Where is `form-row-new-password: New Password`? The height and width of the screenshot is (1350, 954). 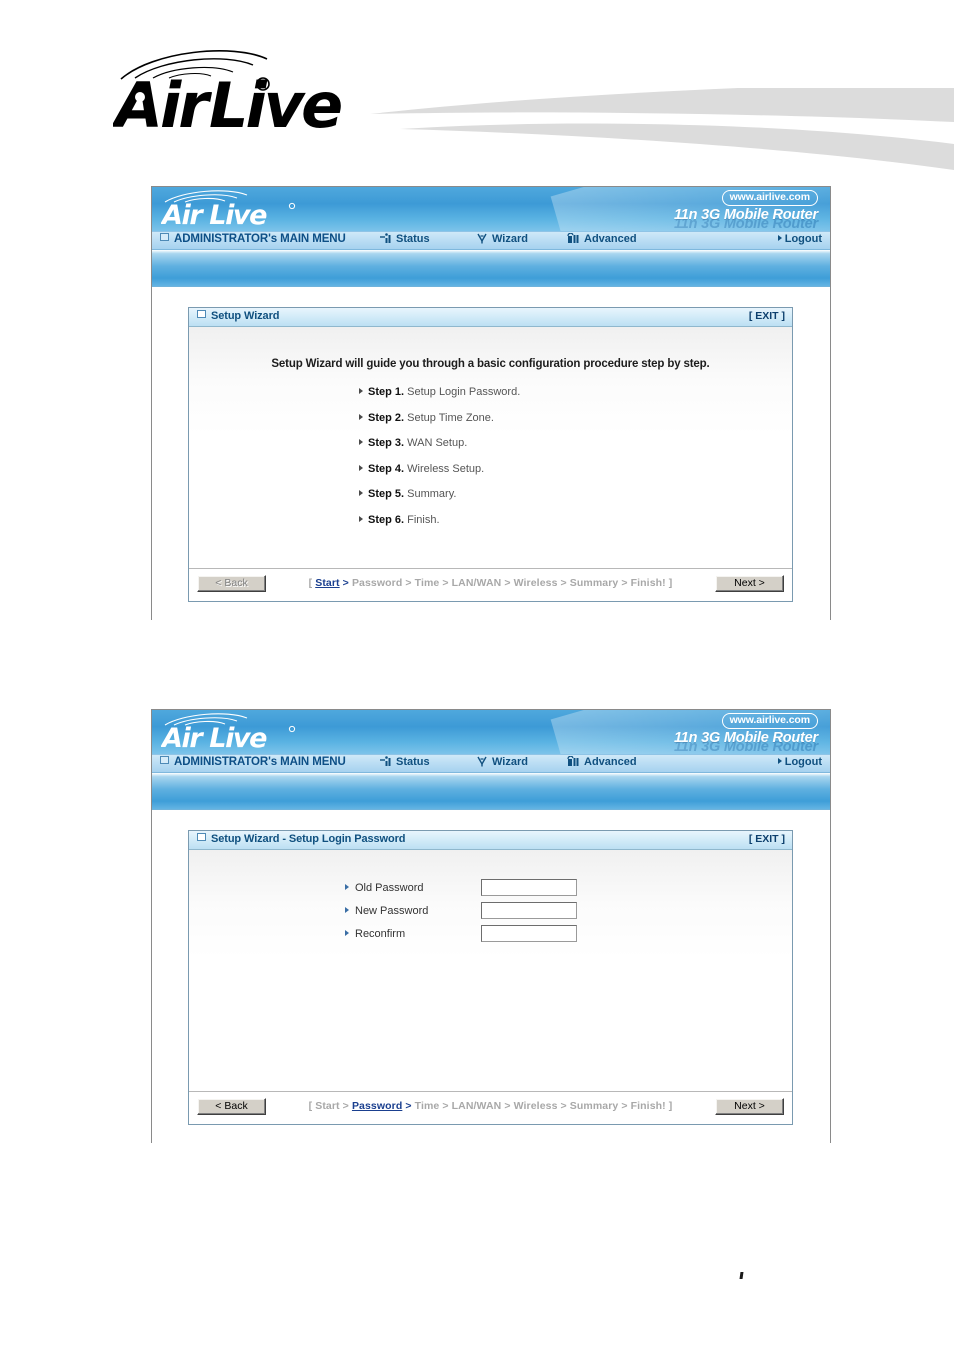
form-row-new-password: New Password is located at coordinates (568, 910).